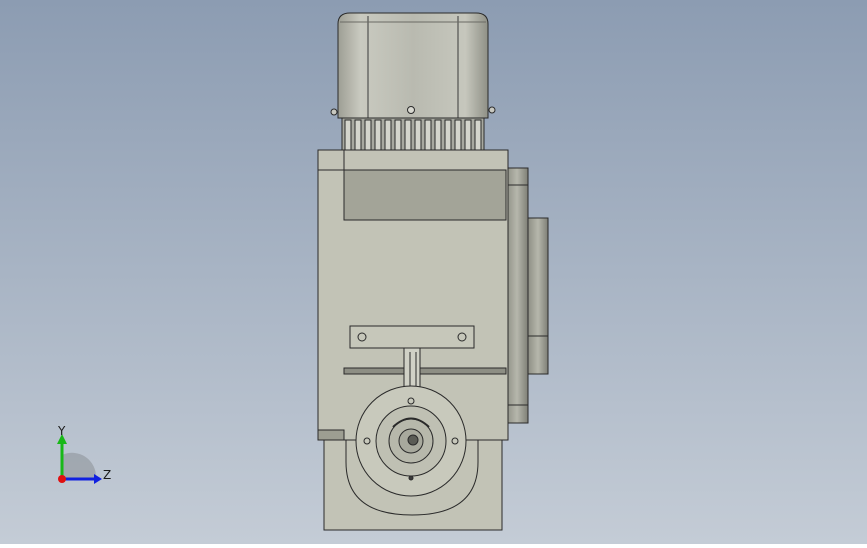 The height and width of the screenshot is (548, 867). Describe the element at coordinates (411, 441) in the screenshot. I see `input-shaft-boss` at that location.